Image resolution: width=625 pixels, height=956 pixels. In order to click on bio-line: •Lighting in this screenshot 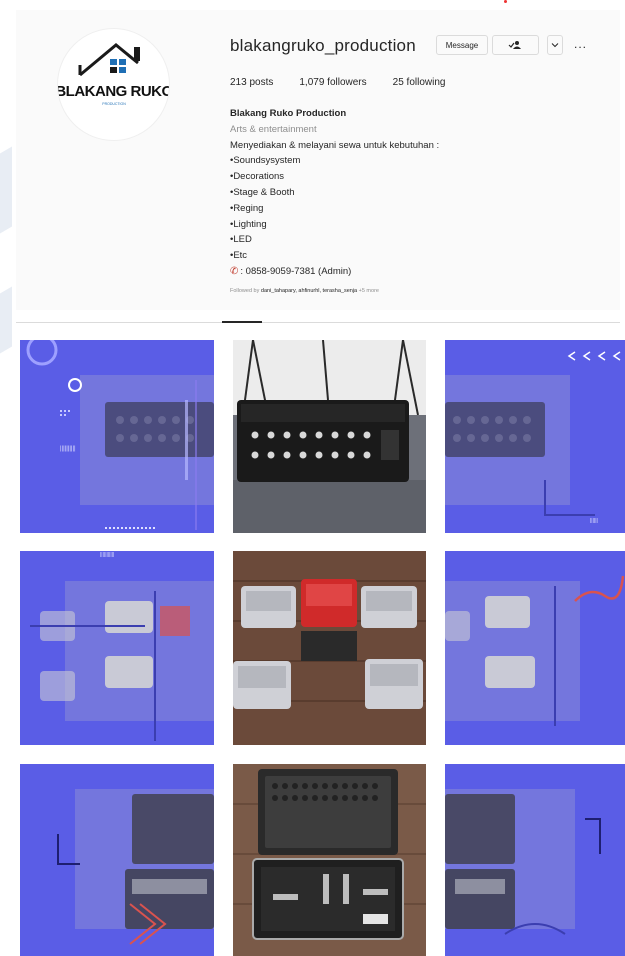, I will do `click(248, 224)`.